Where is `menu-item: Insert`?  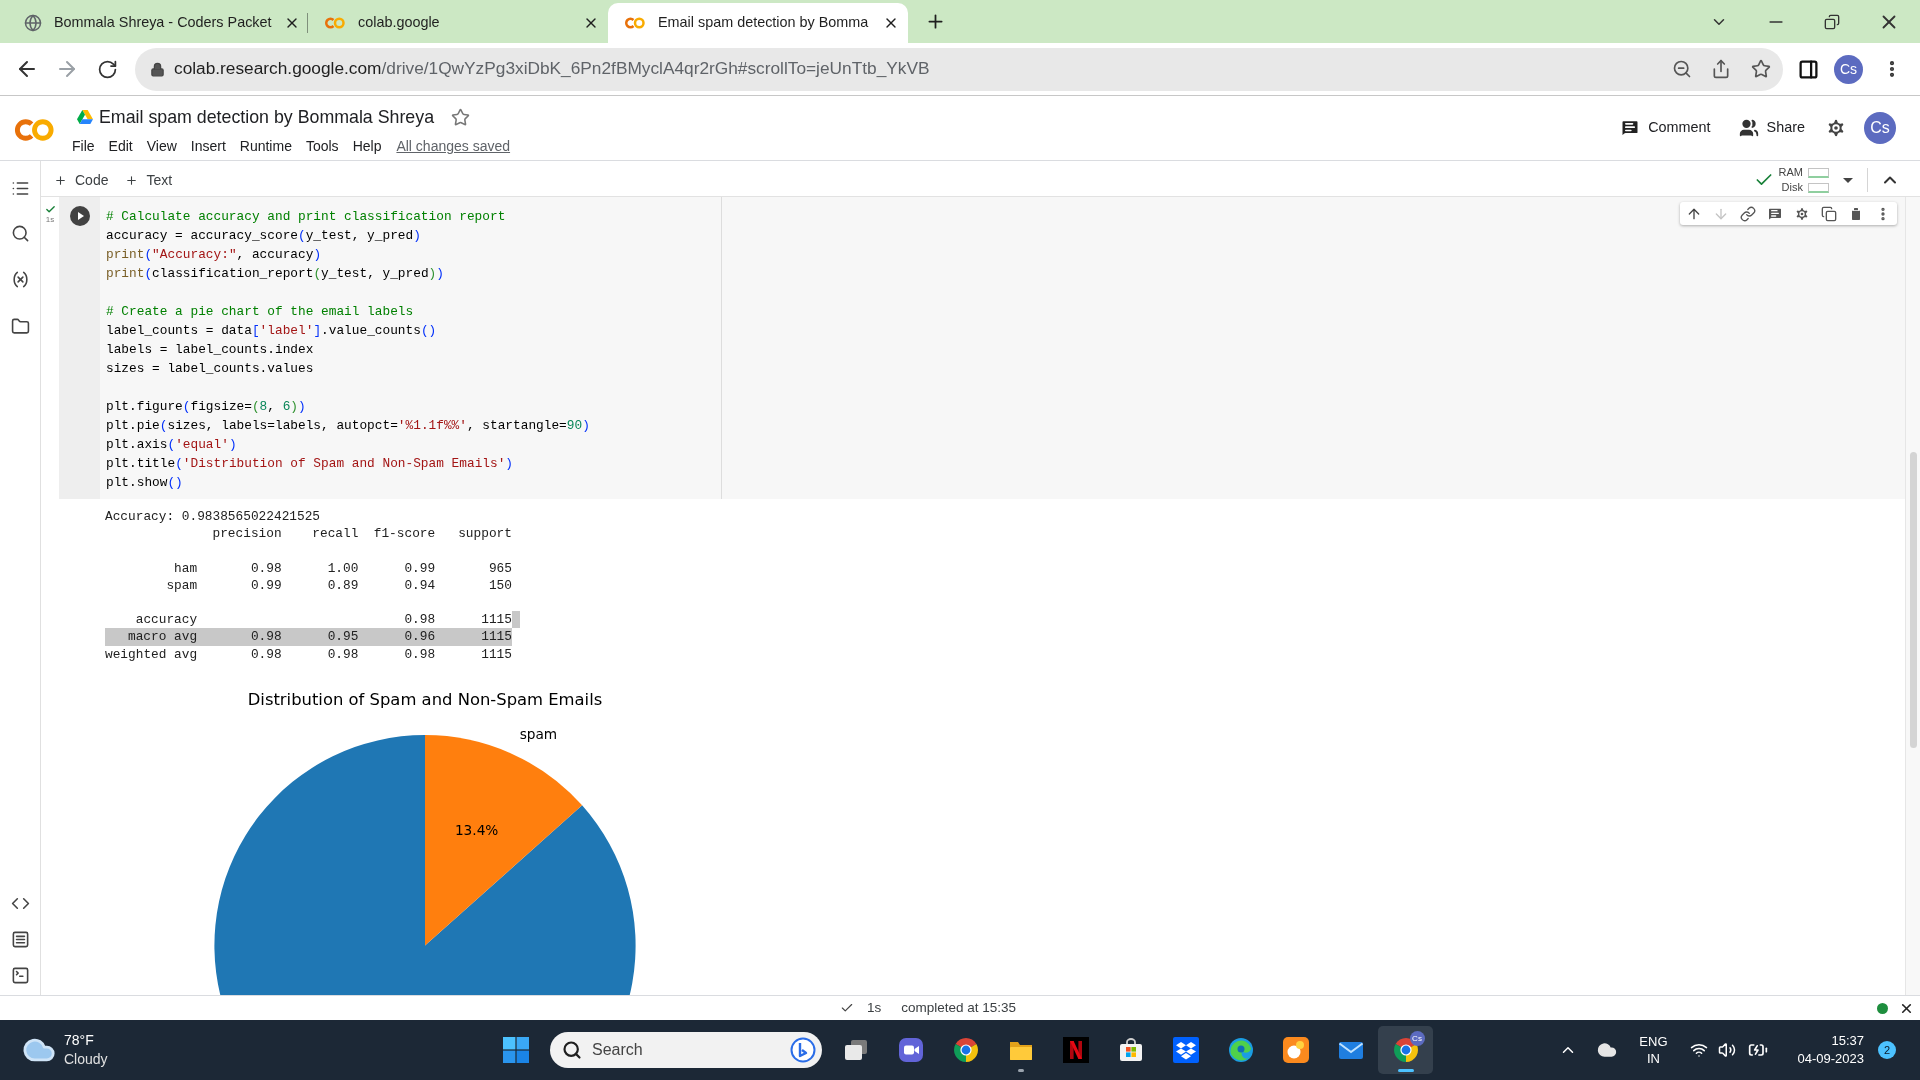
menu-item: Insert is located at coordinates (208, 146).